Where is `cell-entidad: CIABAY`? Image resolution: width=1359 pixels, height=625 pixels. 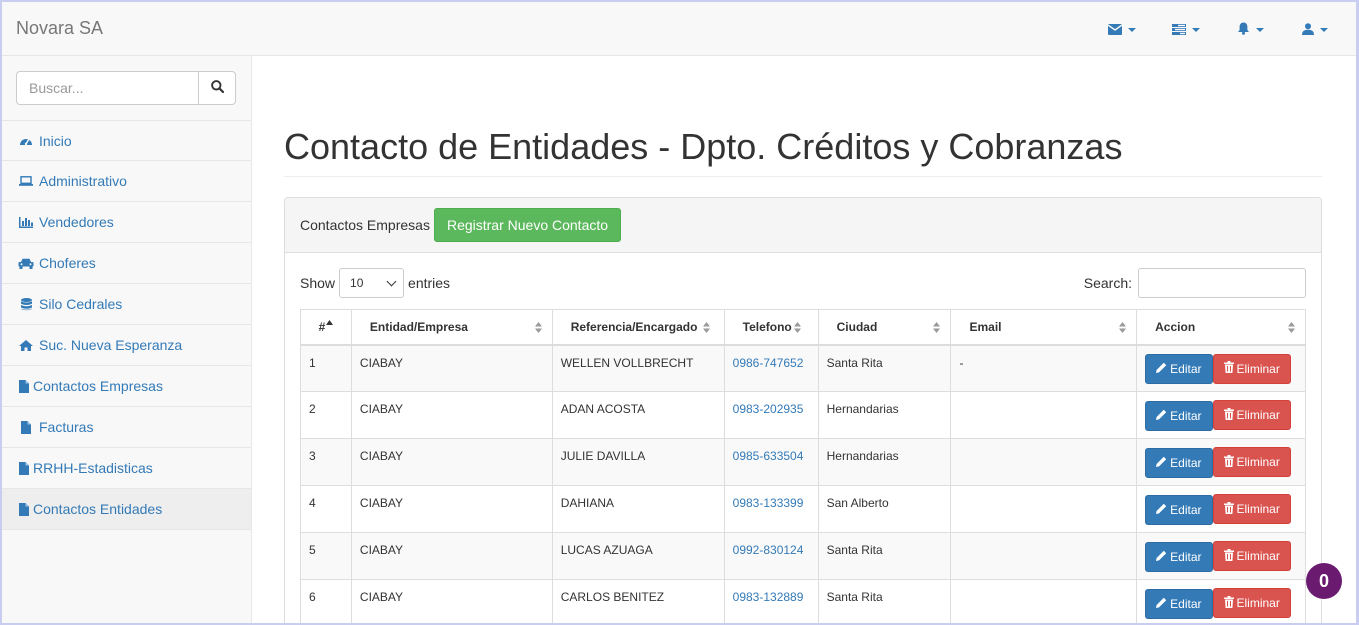 cell-entidad: CIABAY is located at coordinates (451, 368).